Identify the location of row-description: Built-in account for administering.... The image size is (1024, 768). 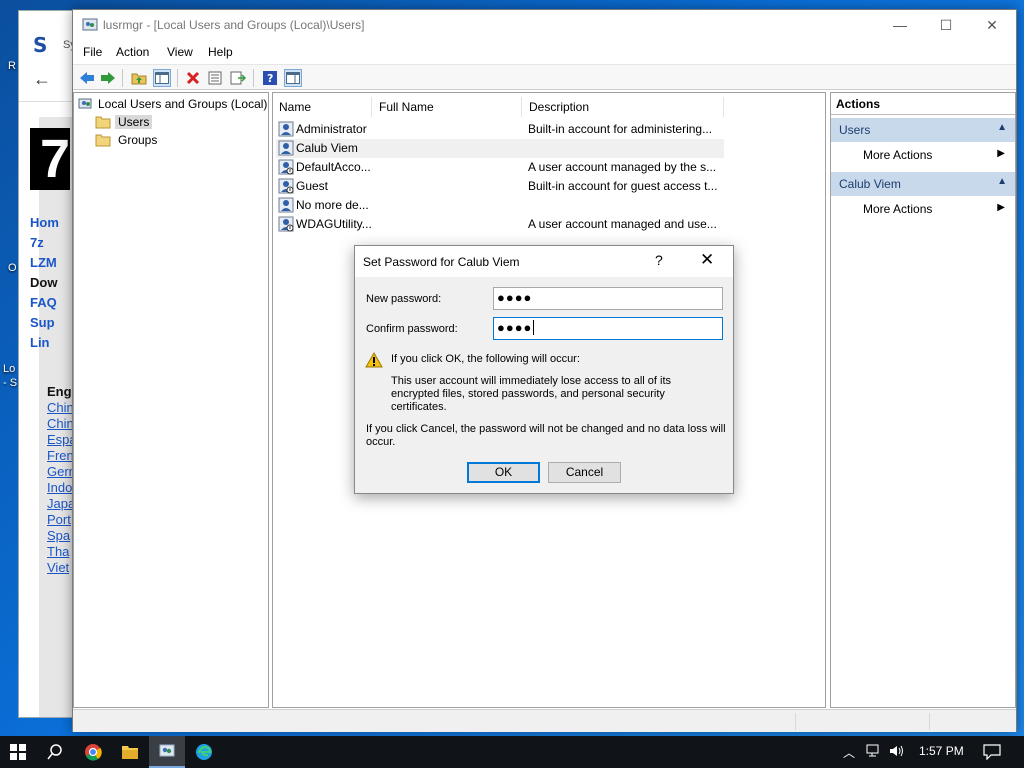
(620, 129).